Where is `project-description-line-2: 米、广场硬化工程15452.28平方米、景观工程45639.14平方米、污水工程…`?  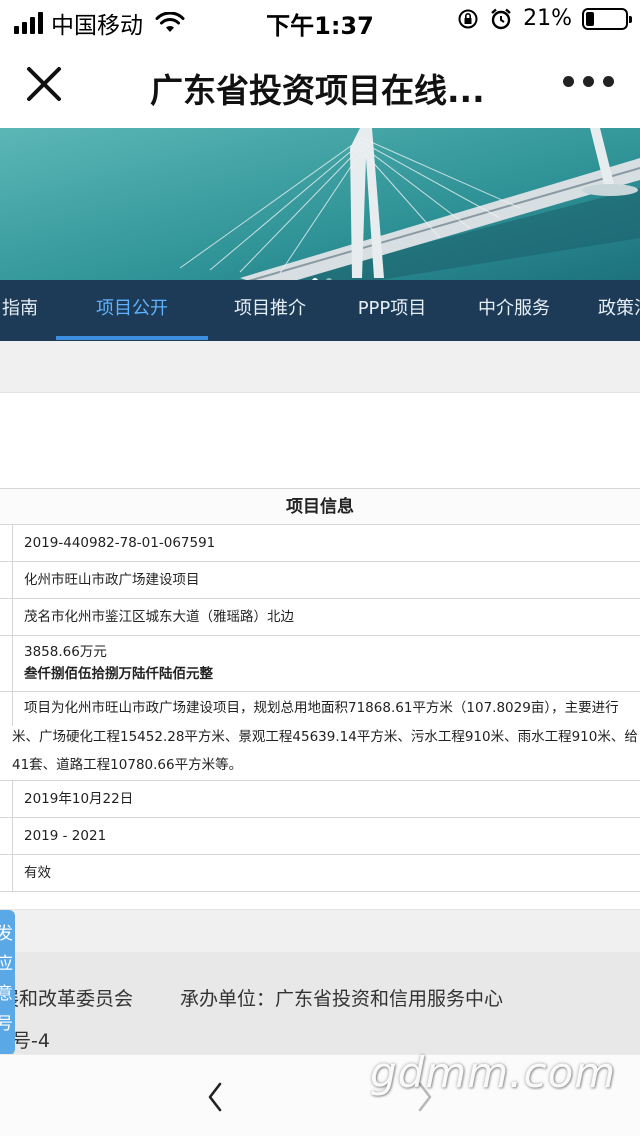 project-description-line-2: 米、广场硬化工程15452.28平方米、景观工程45639.14平方米、污水工程… is located at coordinates (325, 737).